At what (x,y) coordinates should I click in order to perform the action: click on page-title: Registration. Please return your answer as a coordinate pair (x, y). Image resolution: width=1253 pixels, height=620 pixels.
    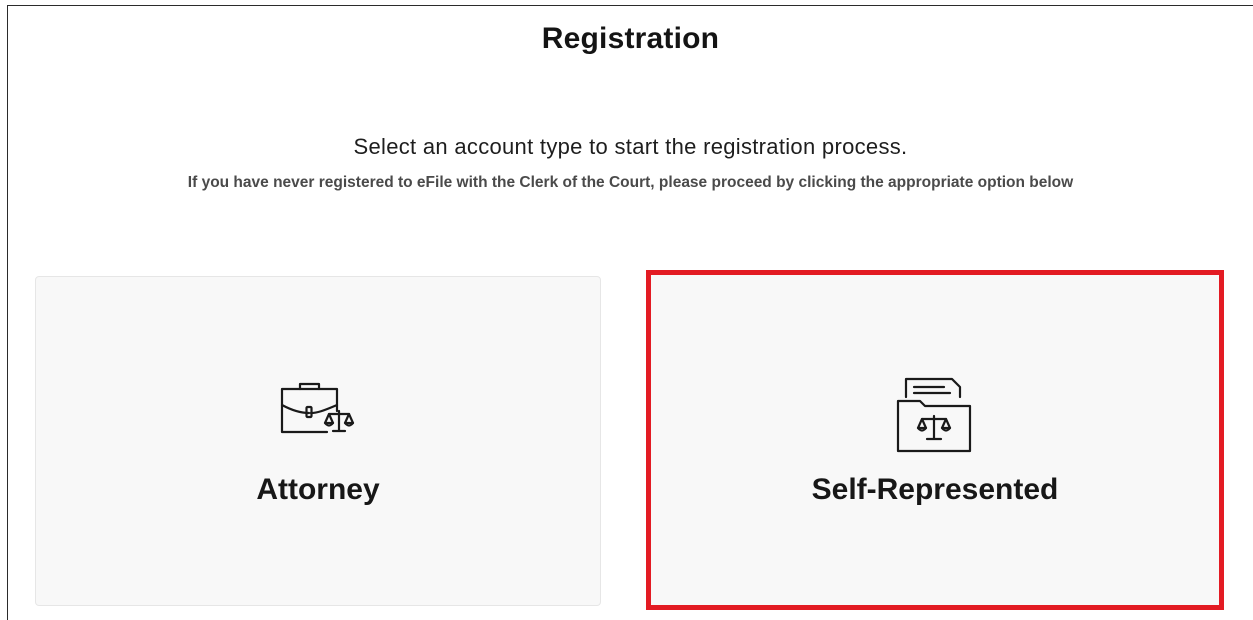
    Looking at the image, I should click on (630, 38).